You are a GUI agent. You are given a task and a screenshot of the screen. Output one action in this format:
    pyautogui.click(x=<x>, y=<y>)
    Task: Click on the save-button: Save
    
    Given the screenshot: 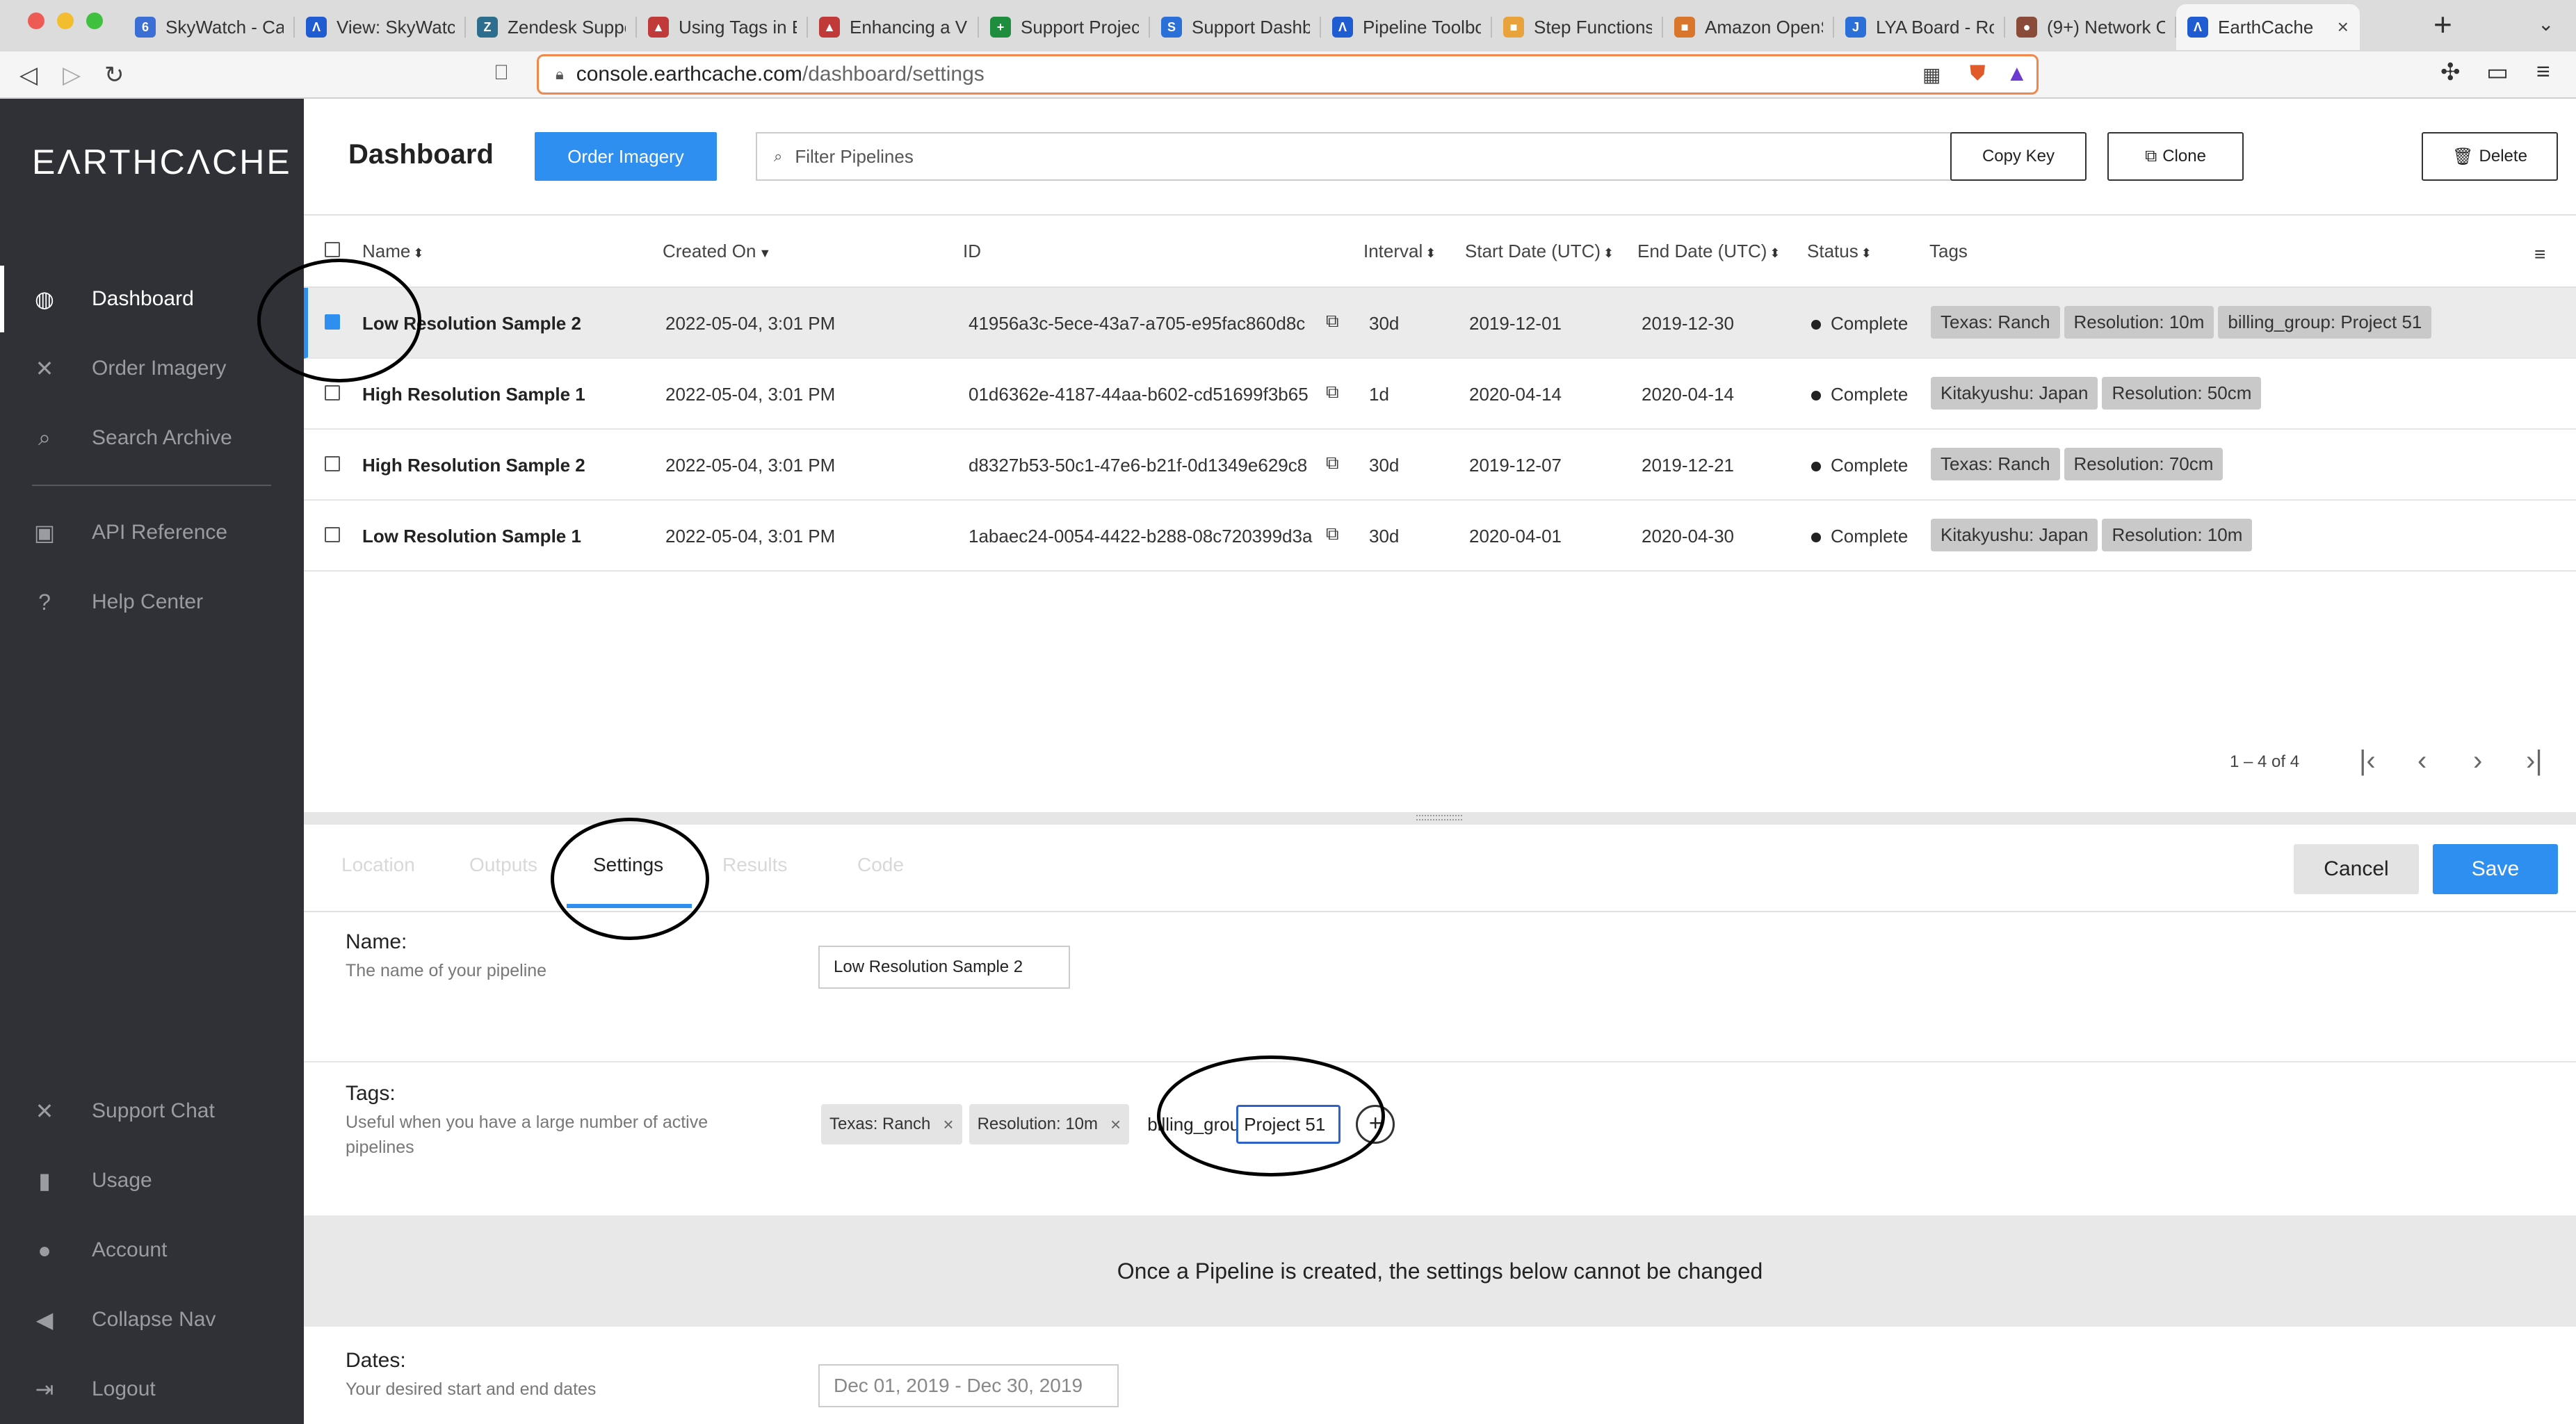 What is the action you would take?
    pyautogui.click(x=2495, y=869)
    